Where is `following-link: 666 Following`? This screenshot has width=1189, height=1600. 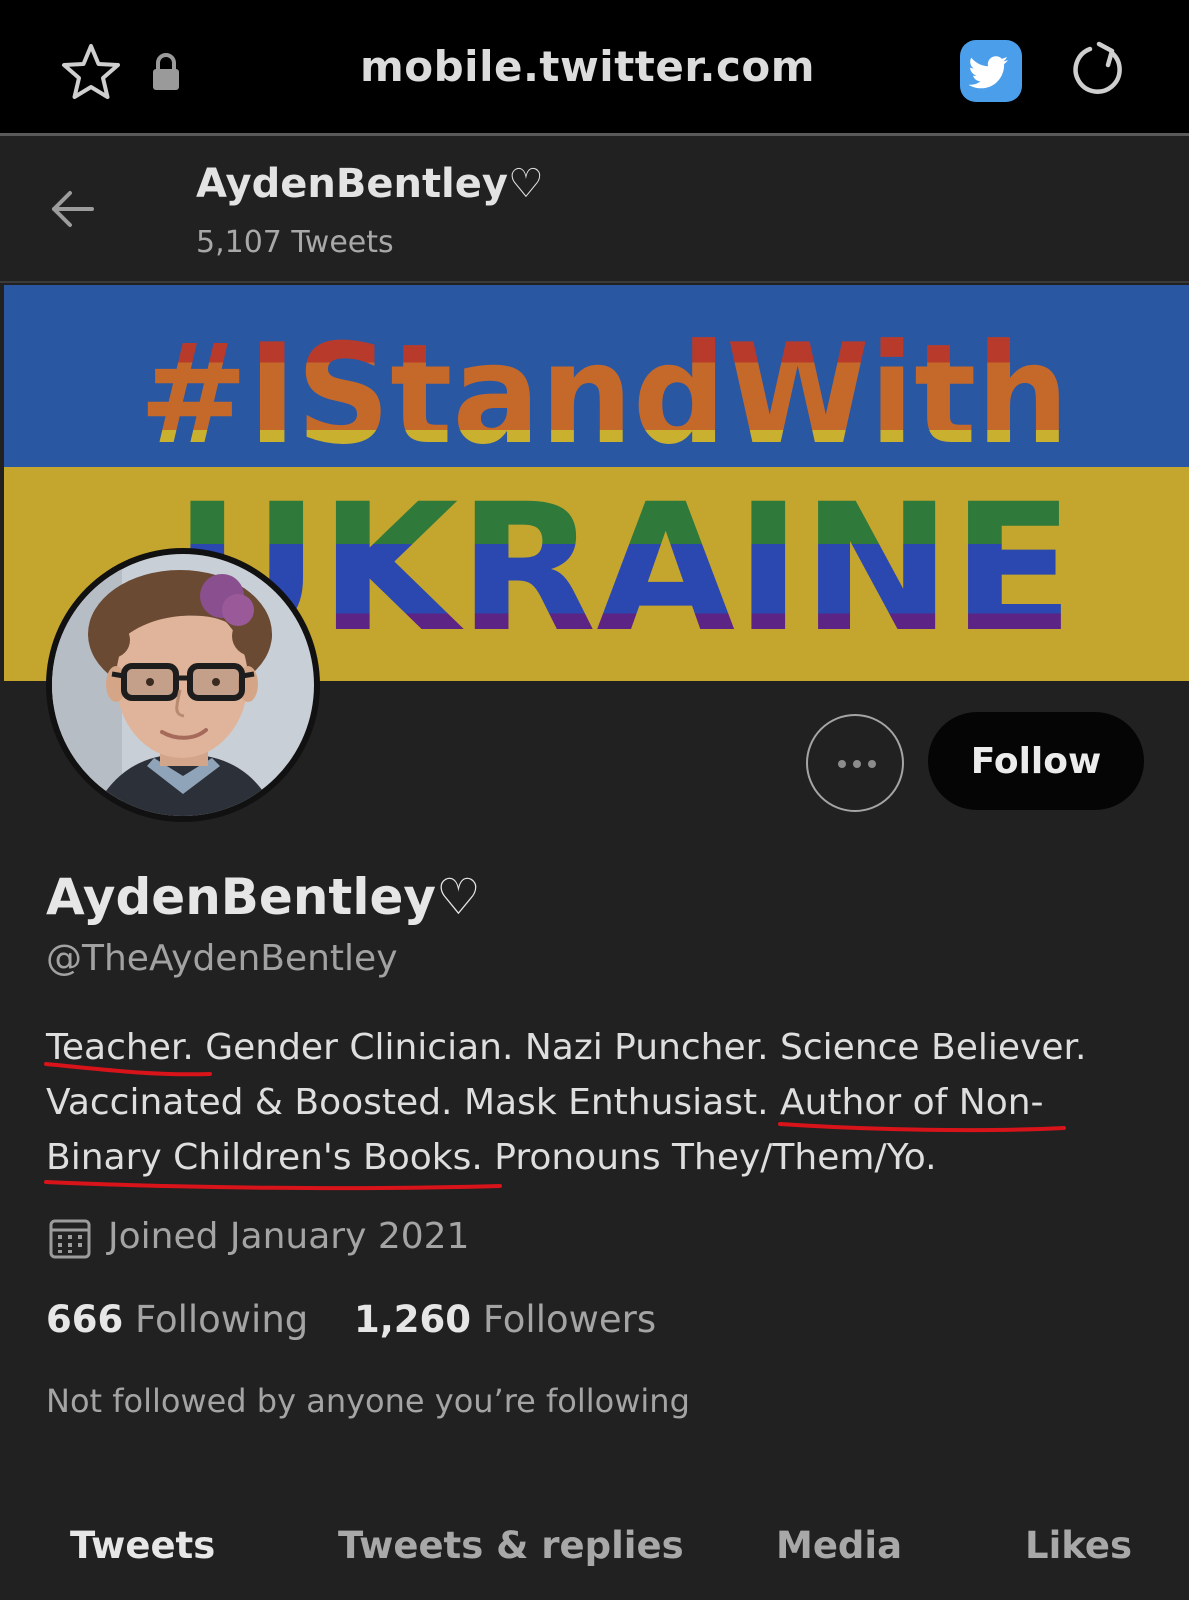
following-link: 666 Following is located at coordinates (177, 1319).